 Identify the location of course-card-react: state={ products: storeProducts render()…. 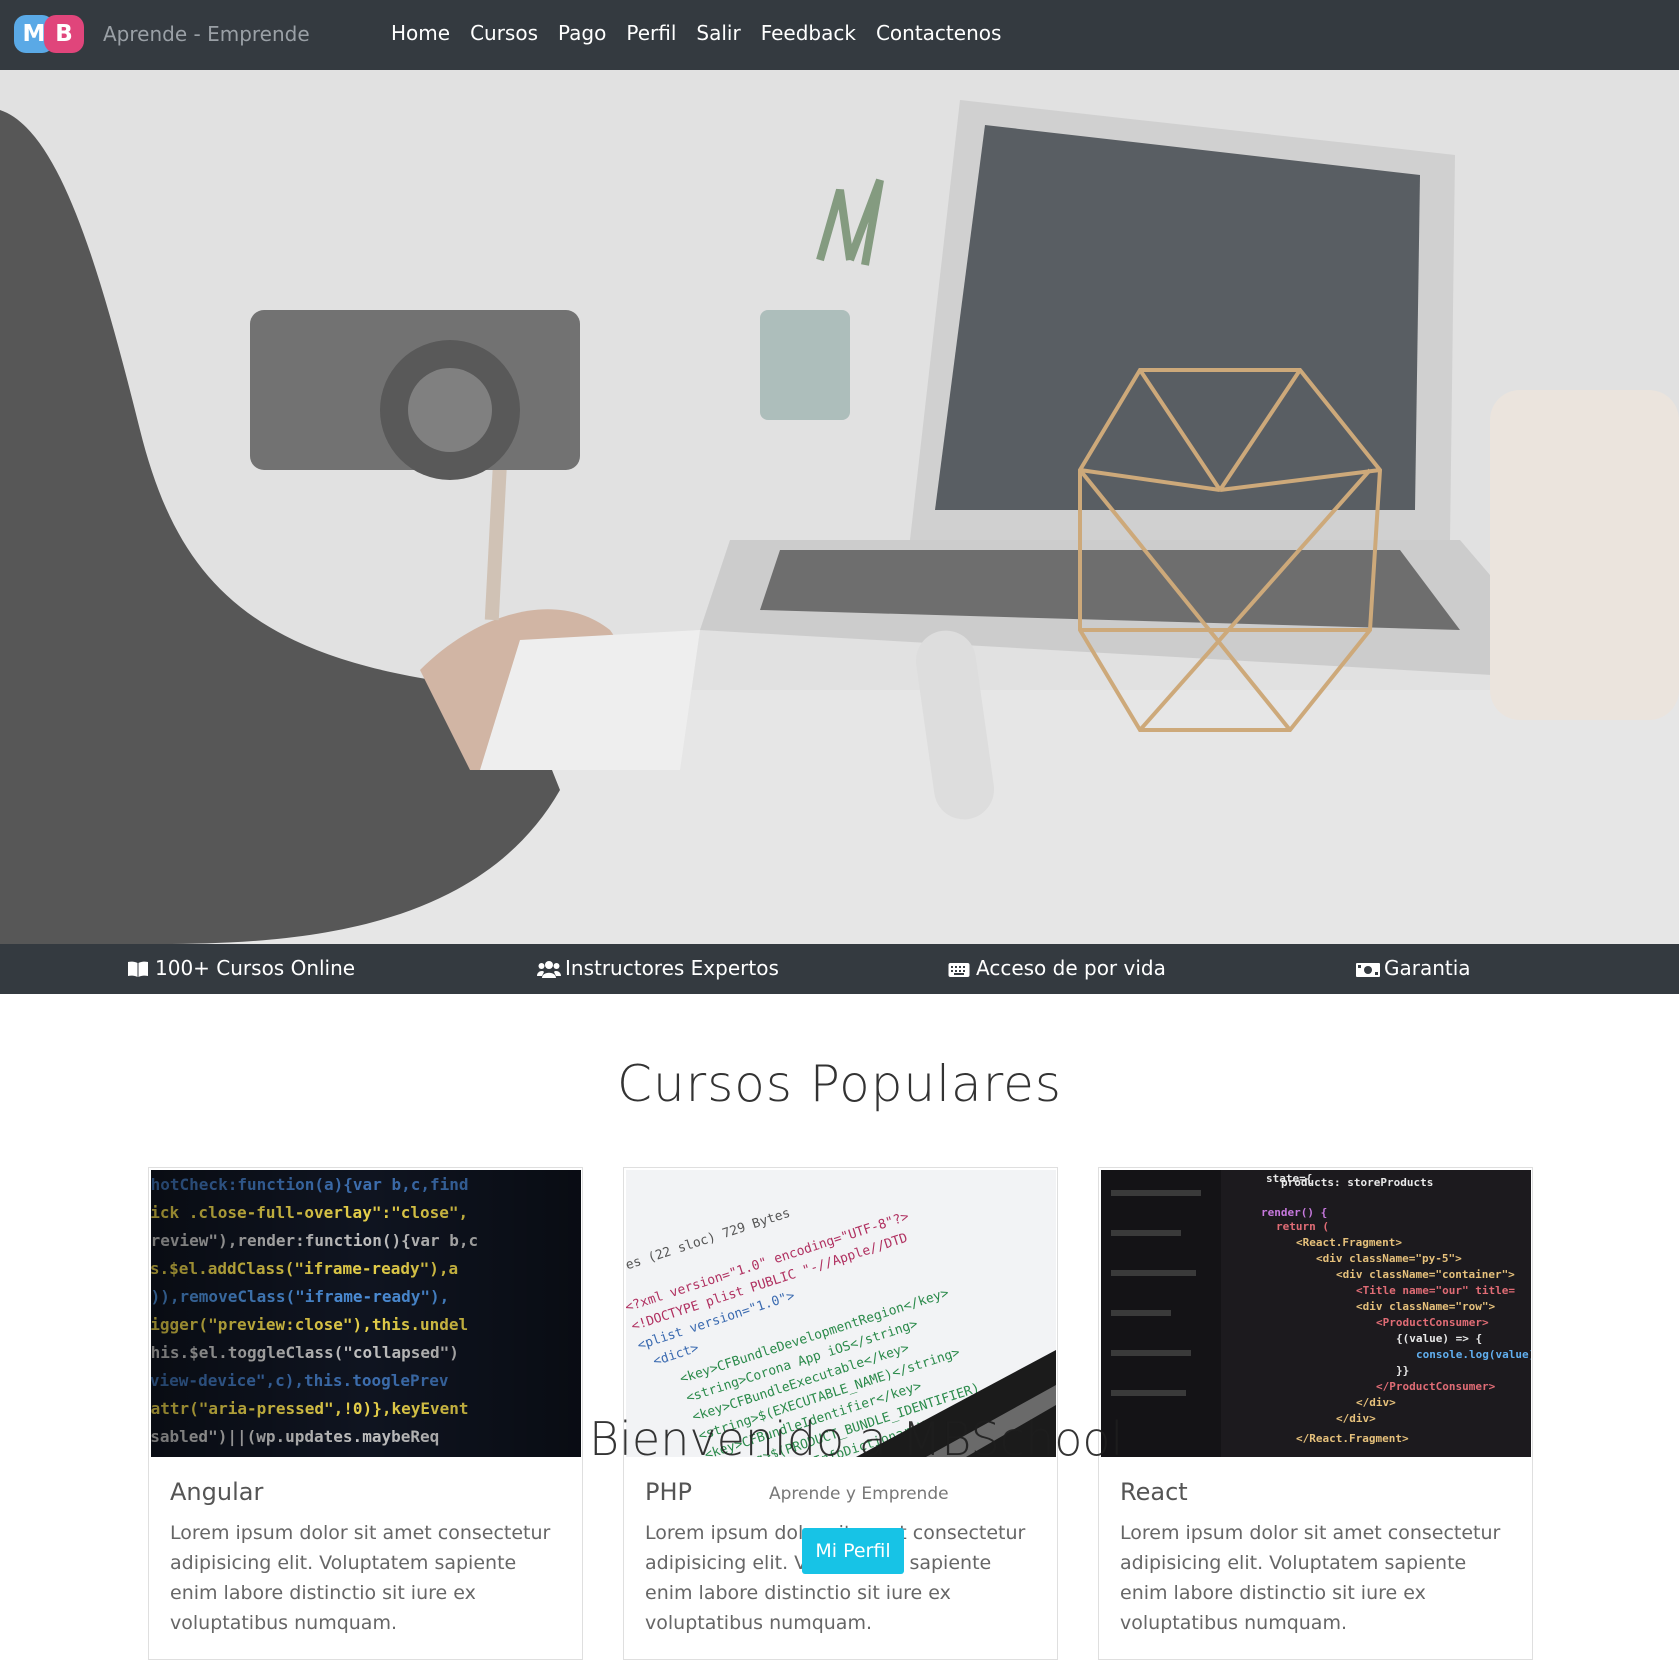
(1315, 1413).